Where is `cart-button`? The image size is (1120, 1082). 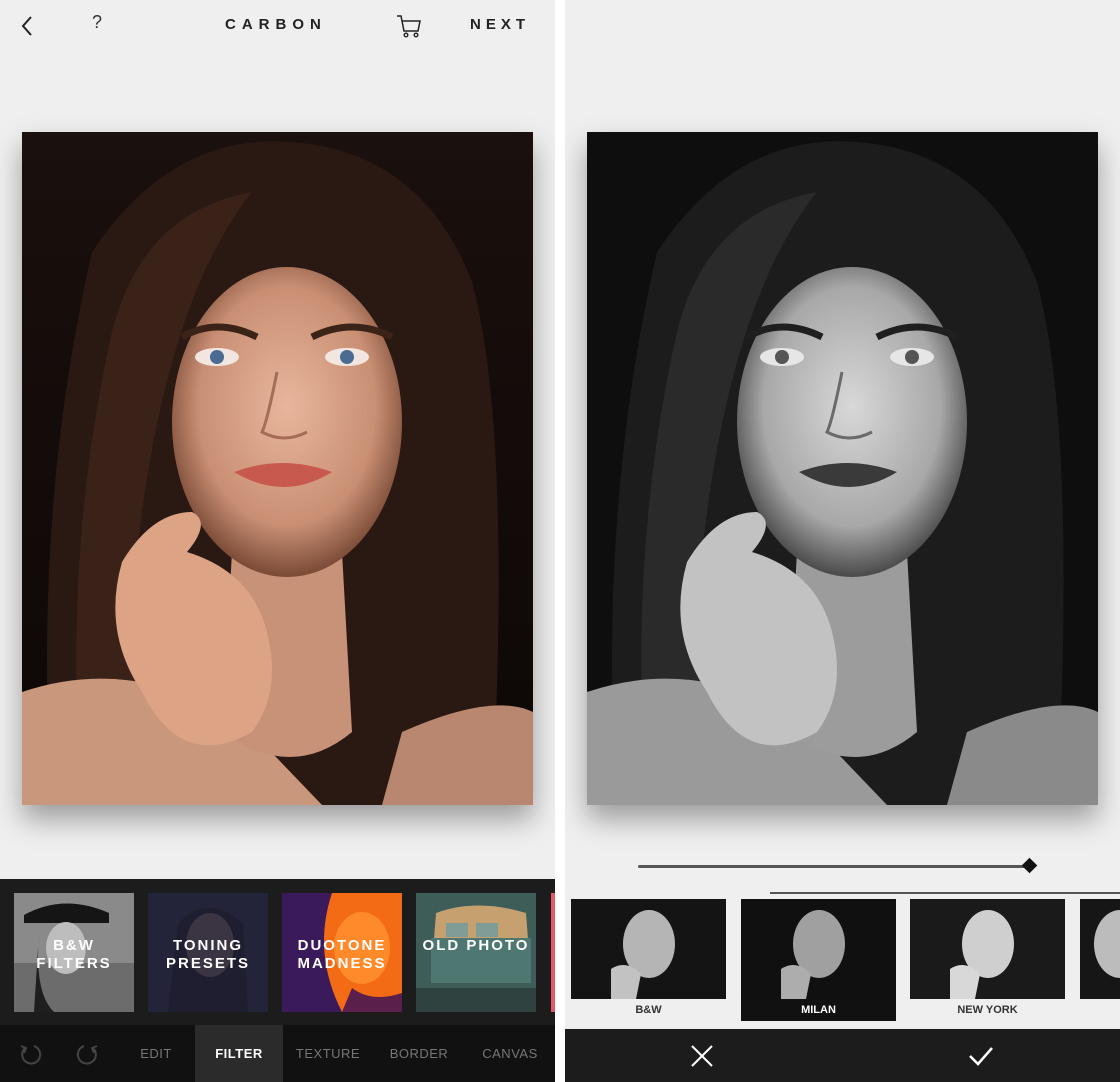 cart-button is located at coordinates (409, 26).